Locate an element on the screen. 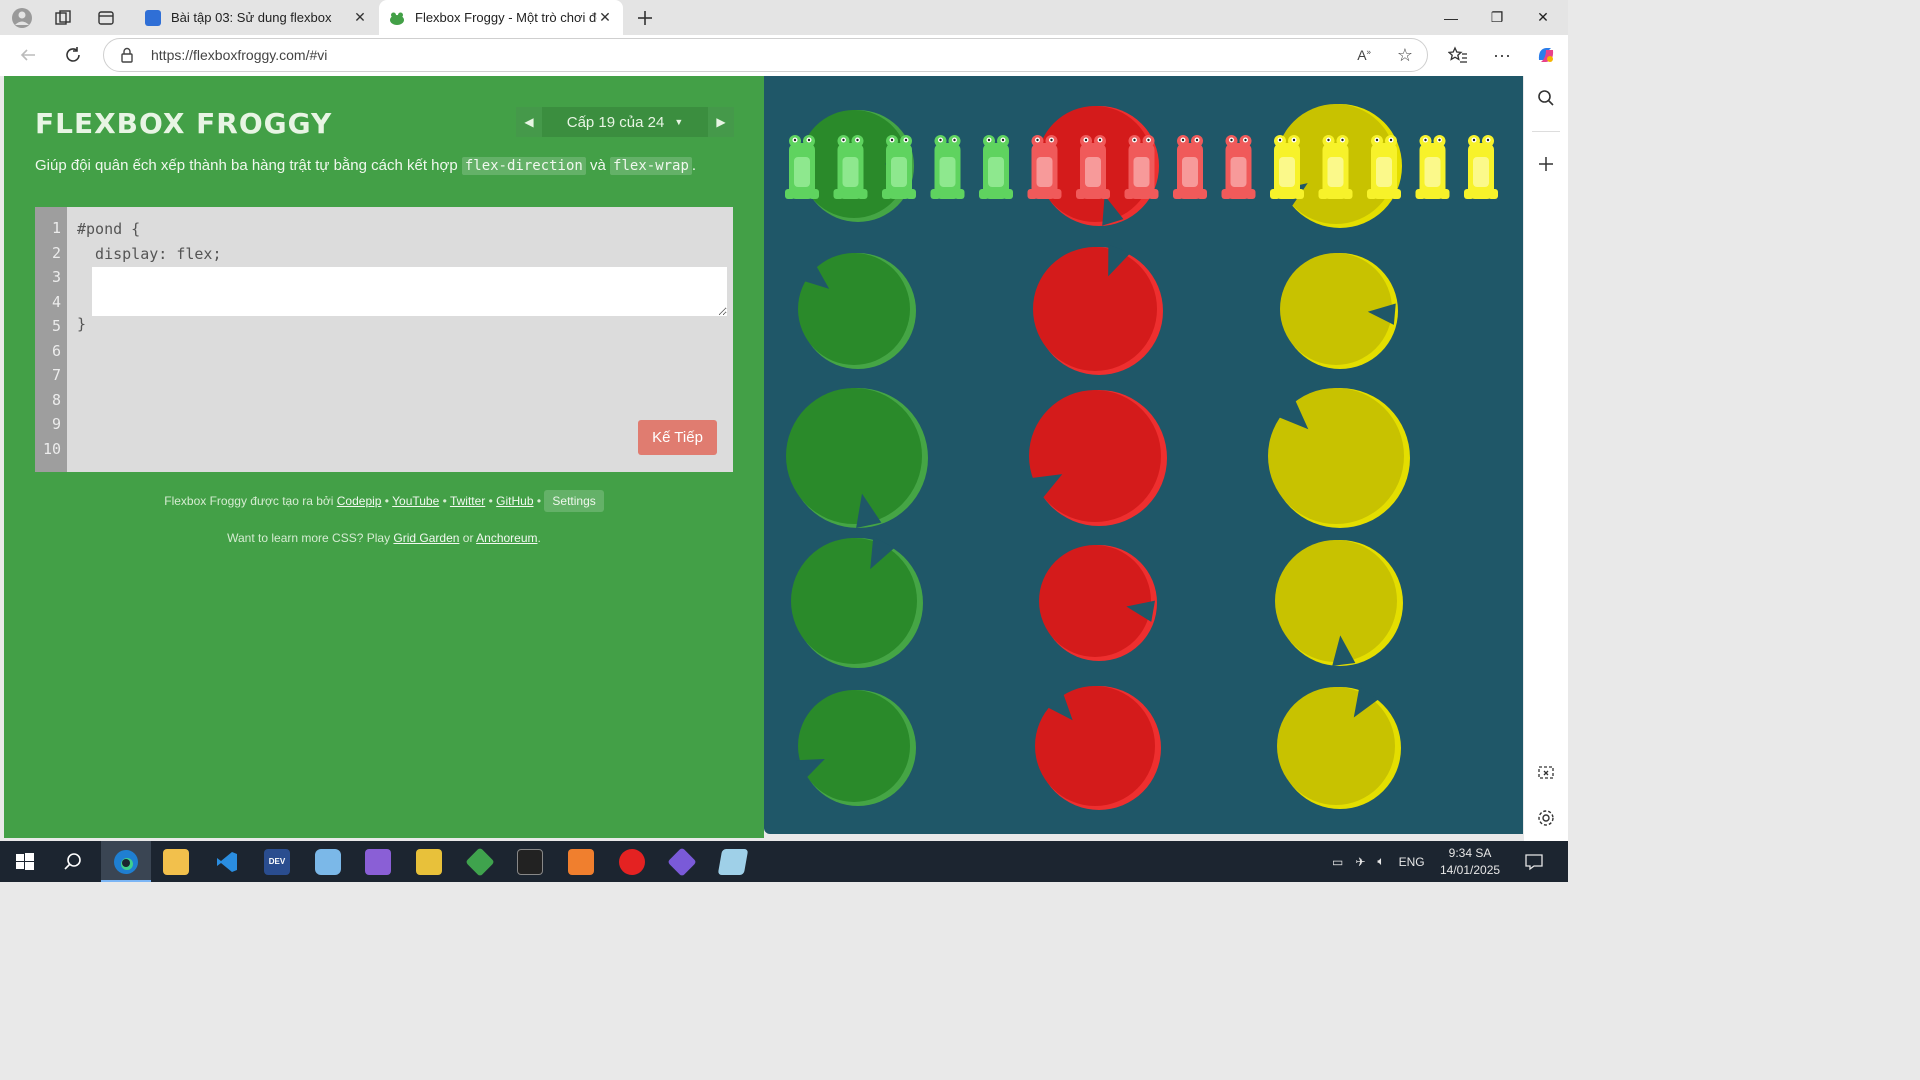 The width and height of the screenshot is (1920, 1080). vscode-icon is located at coordinates (227, 862).